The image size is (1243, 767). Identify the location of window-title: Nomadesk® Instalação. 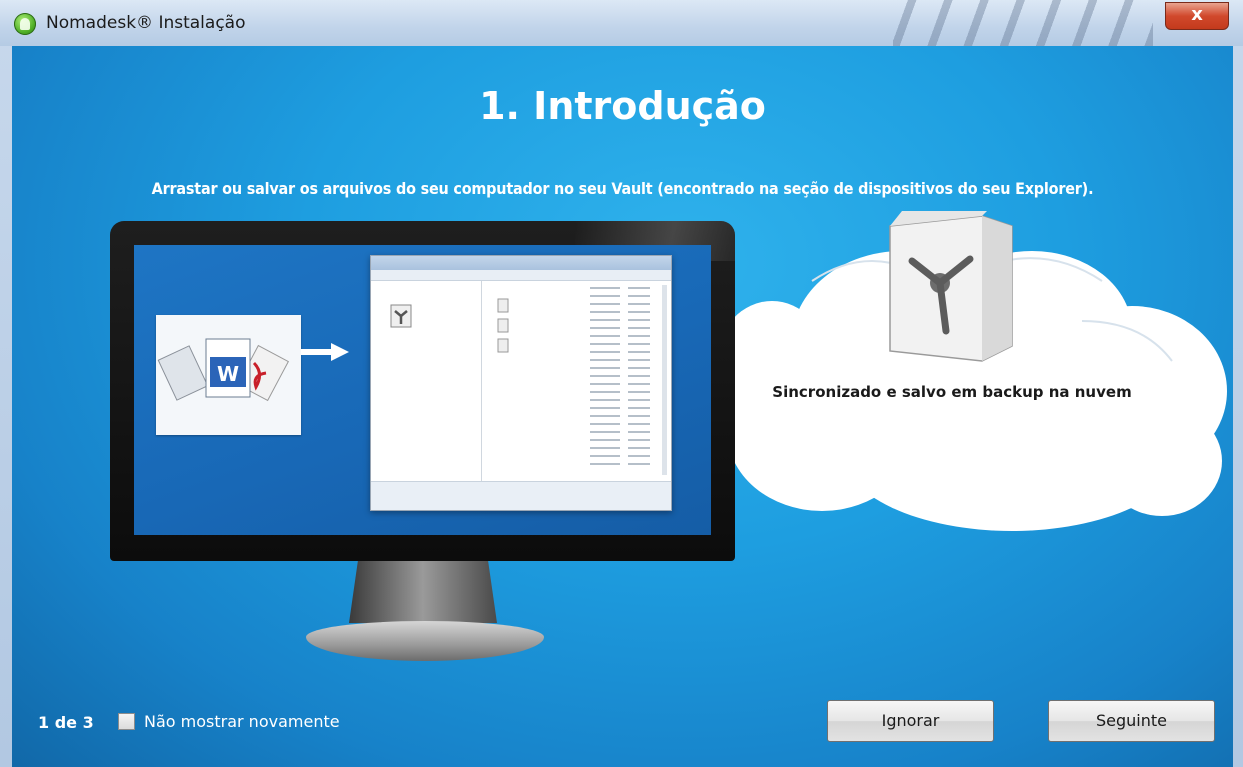
(146, 23).